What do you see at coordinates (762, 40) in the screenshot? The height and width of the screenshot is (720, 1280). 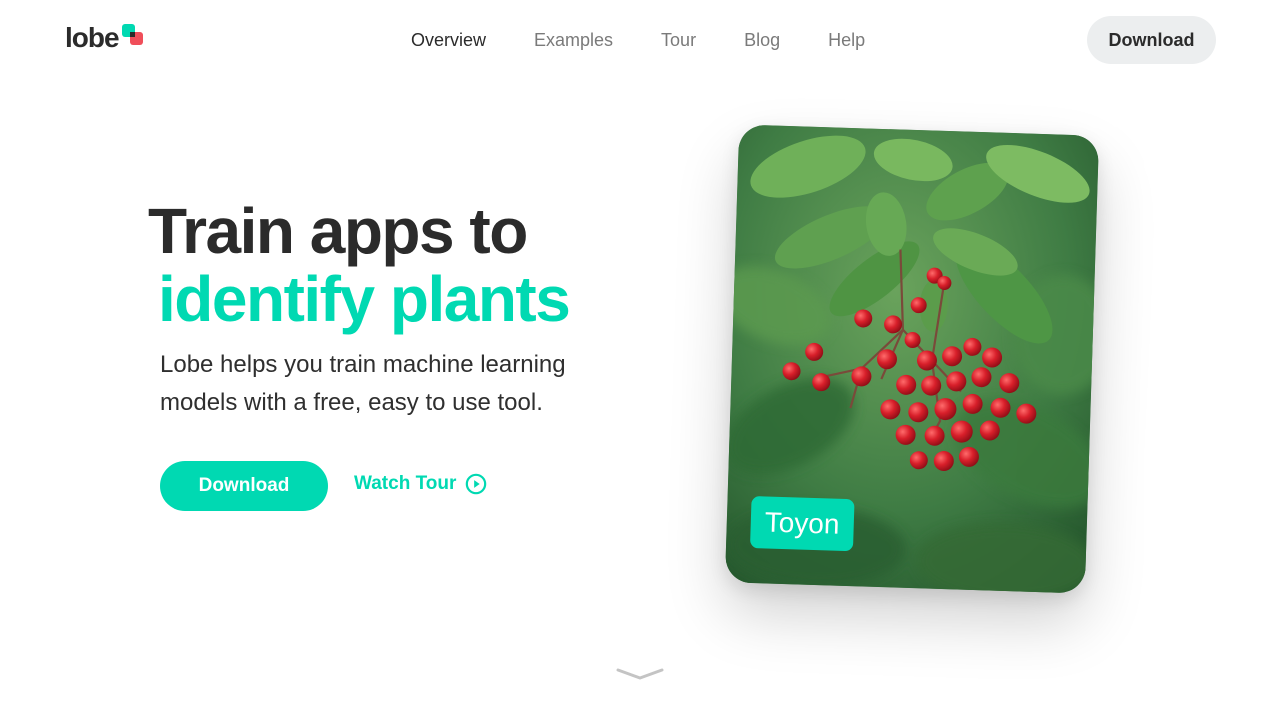 I see `nav-item-blog: Blog` at bounding box center [762, 40].